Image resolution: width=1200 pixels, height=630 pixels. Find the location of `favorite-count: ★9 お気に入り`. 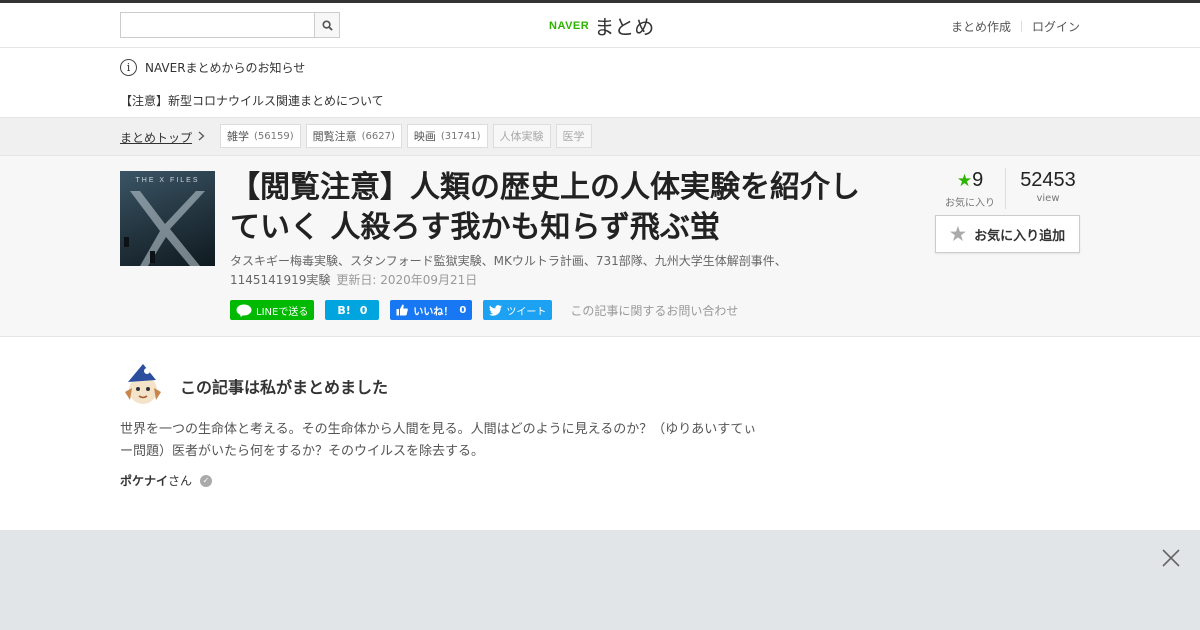

favorite-count: ★9 お気に入り is located at coordinates (970, 188).